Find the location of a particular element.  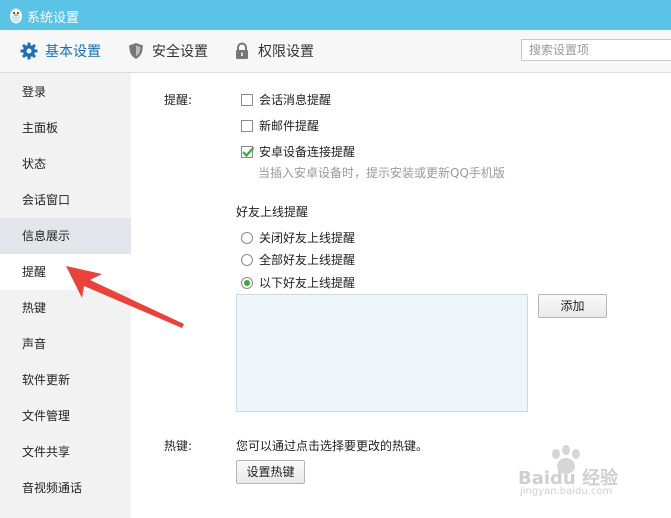

qq-penguin-icon is located at coordinates (16, 16).